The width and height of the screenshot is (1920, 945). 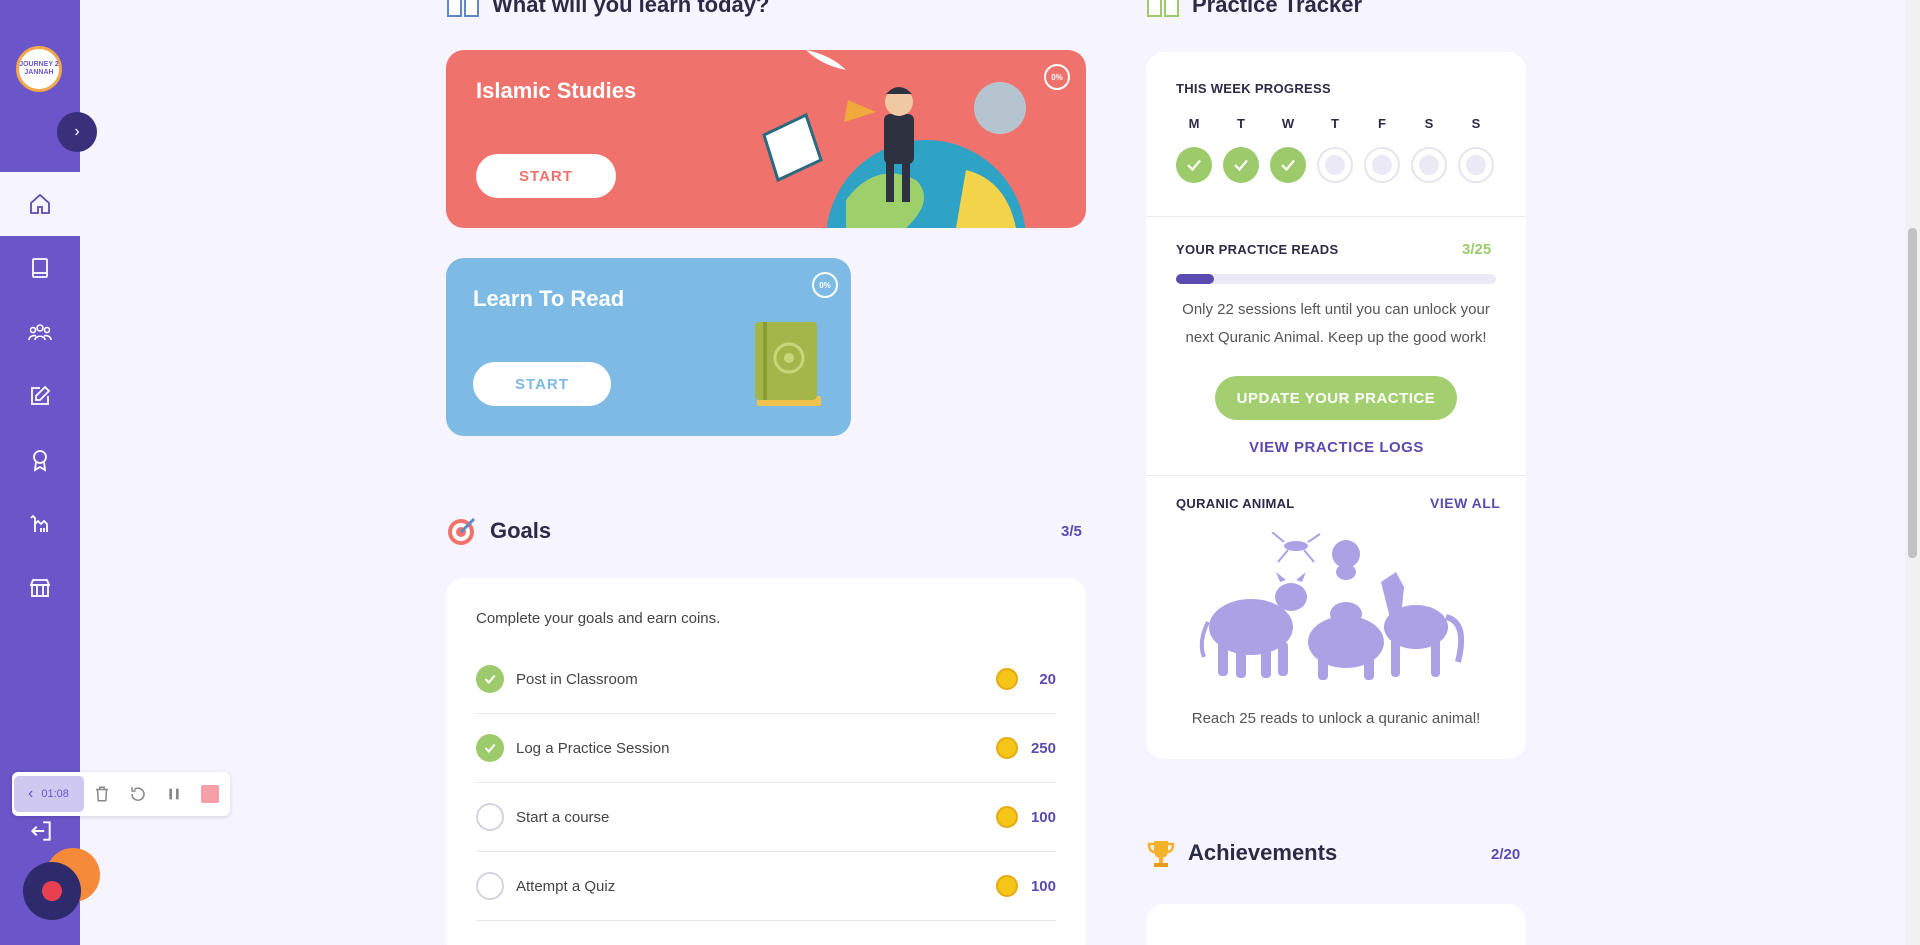 I want to click on sidebar-item-books, so click(x=40, y=268).